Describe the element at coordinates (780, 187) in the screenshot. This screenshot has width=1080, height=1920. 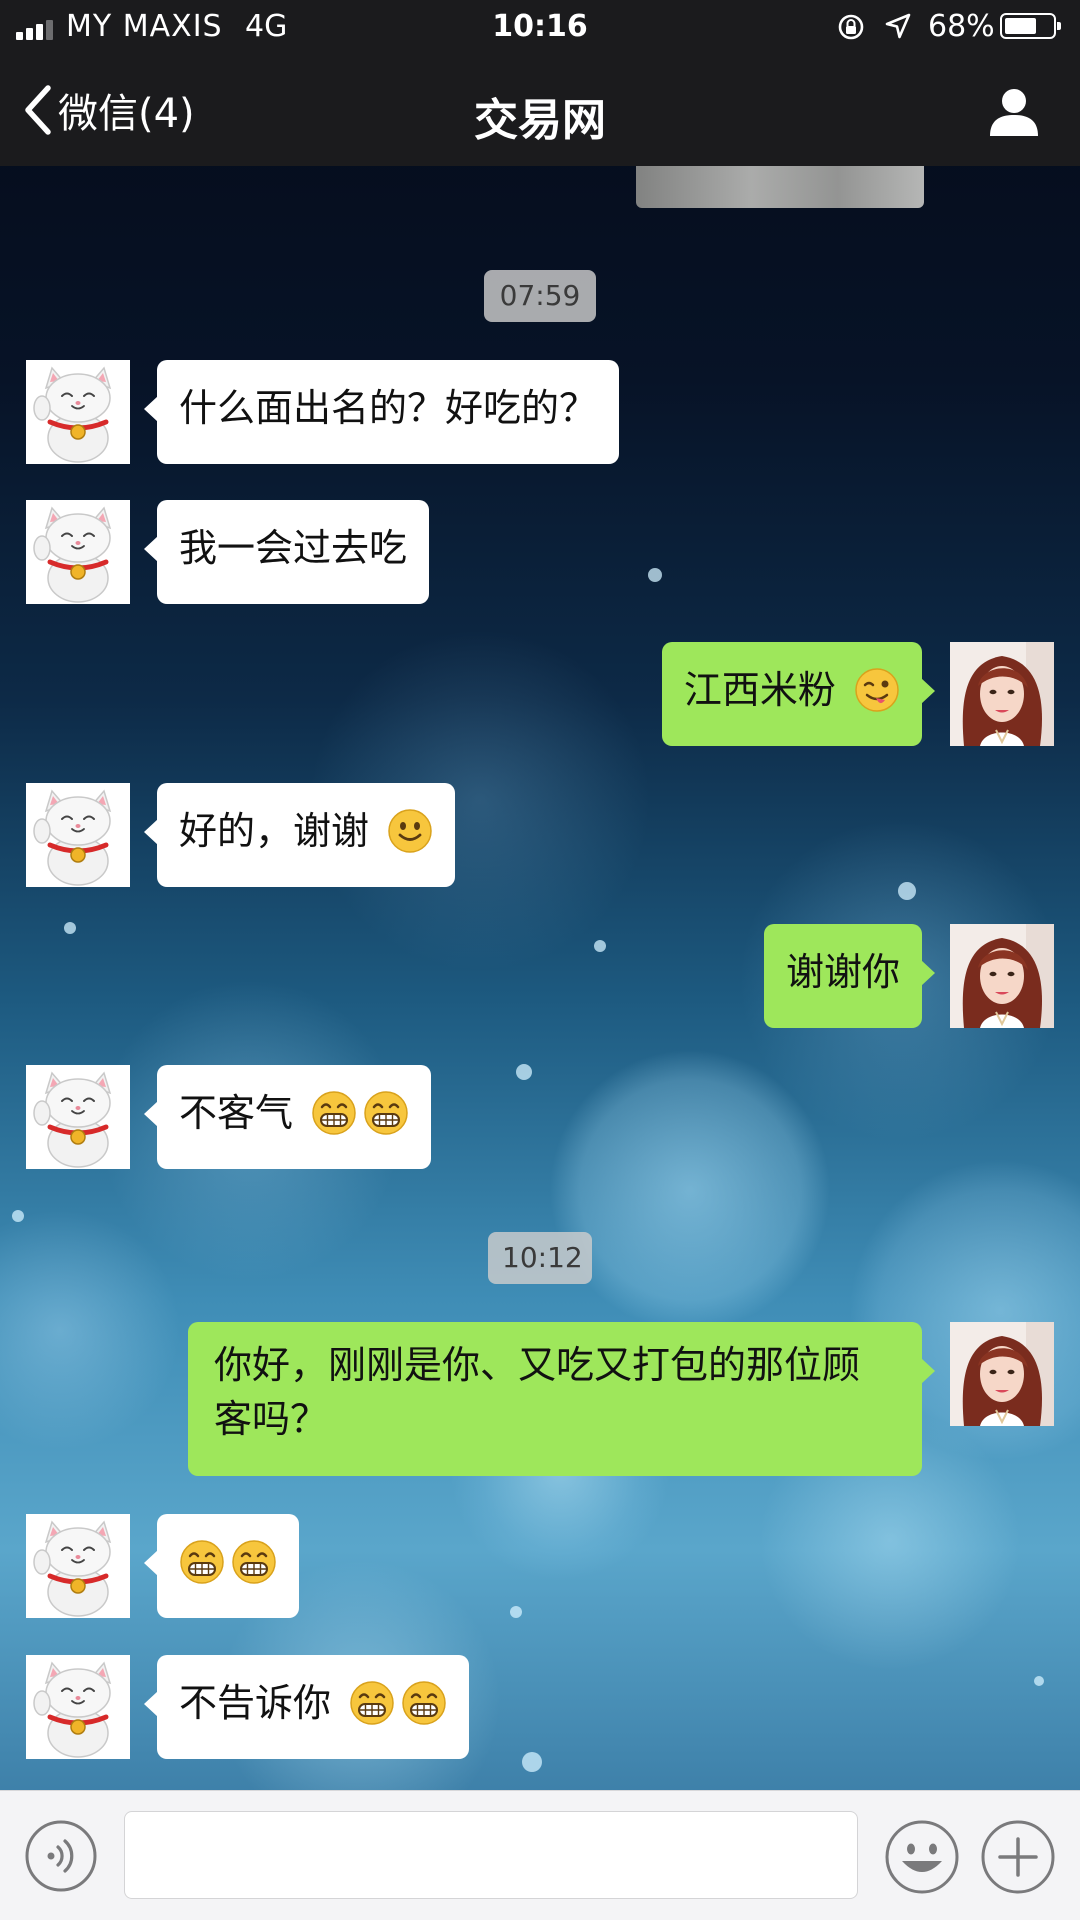
I see `image-message-preview` at that location.